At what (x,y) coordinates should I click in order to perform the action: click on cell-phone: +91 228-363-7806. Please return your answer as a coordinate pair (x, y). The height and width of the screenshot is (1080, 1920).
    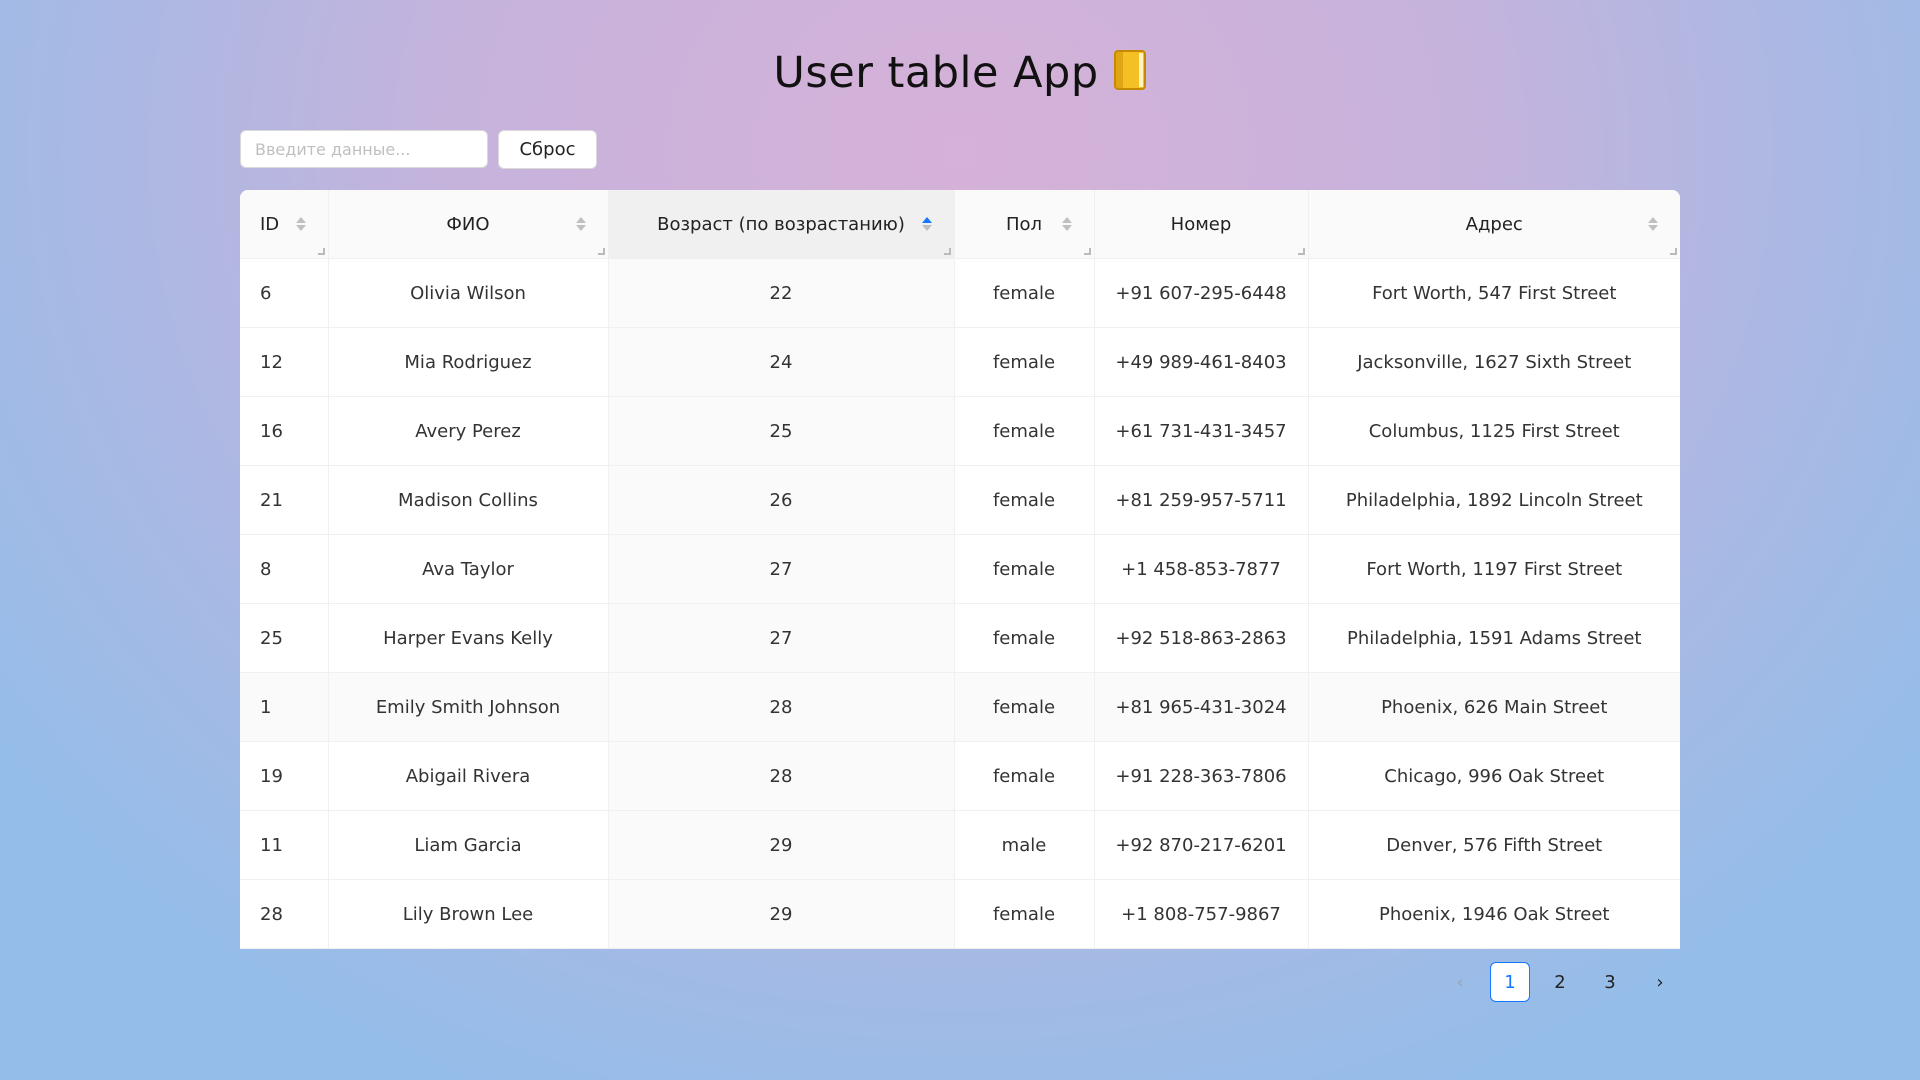
    Looking at the image, I should click on (1200, 776).